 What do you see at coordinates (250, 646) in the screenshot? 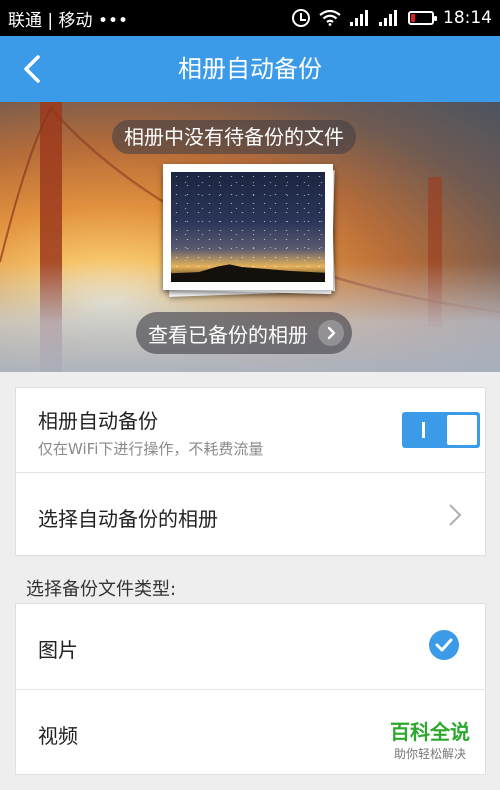
I see `file-type-item-images: 图片` at bounding box center [250, 646].